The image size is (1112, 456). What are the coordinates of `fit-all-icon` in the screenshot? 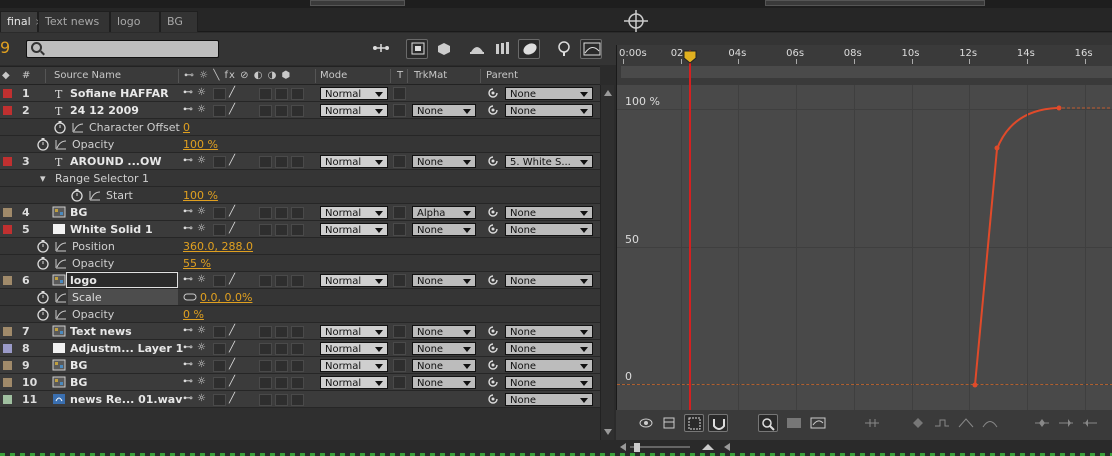 It's located at (818, 423).